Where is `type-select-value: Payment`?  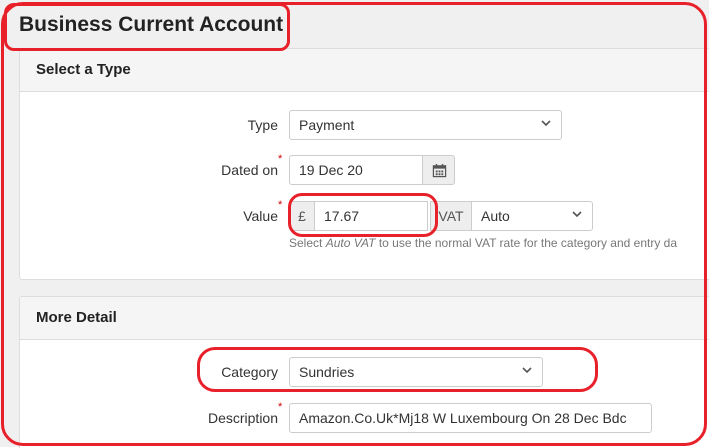
type-select-value: Payment is located at coordinates (327, 125).